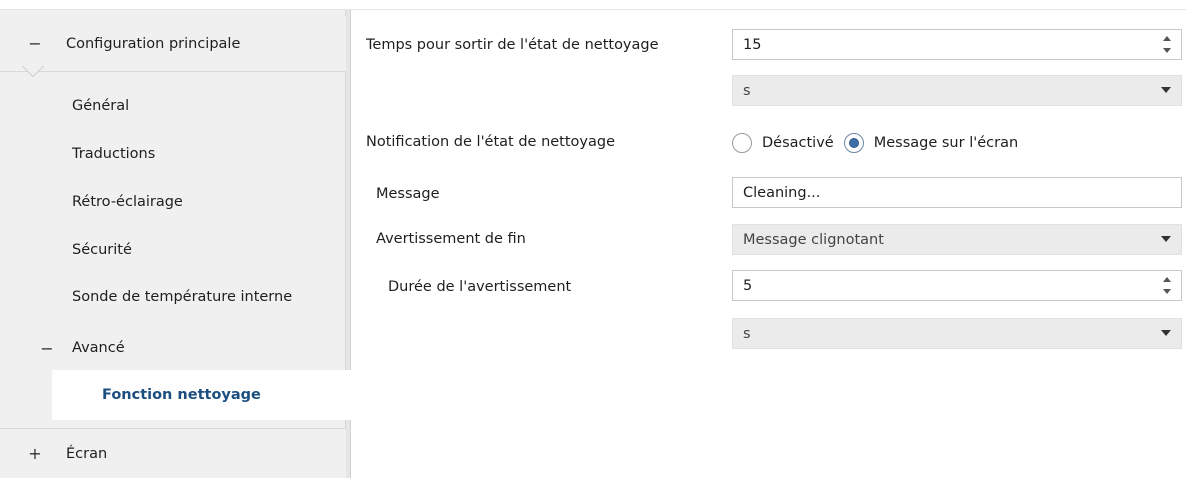  I want to click on exit-time-unit-value: s, so click(747, 90).